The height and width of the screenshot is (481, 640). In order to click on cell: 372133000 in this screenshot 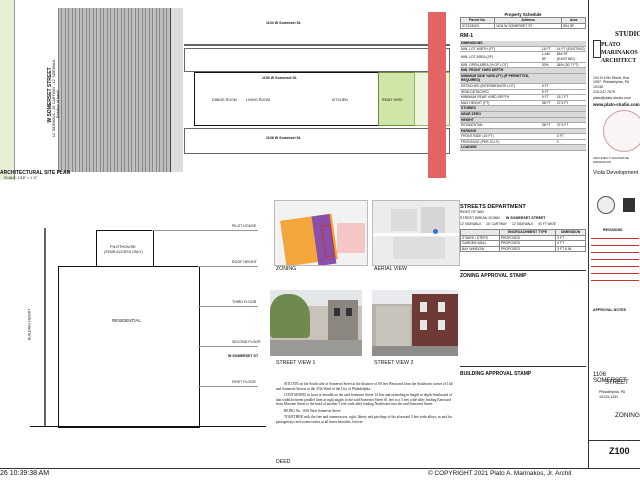, I will do `click(477, 26)`.